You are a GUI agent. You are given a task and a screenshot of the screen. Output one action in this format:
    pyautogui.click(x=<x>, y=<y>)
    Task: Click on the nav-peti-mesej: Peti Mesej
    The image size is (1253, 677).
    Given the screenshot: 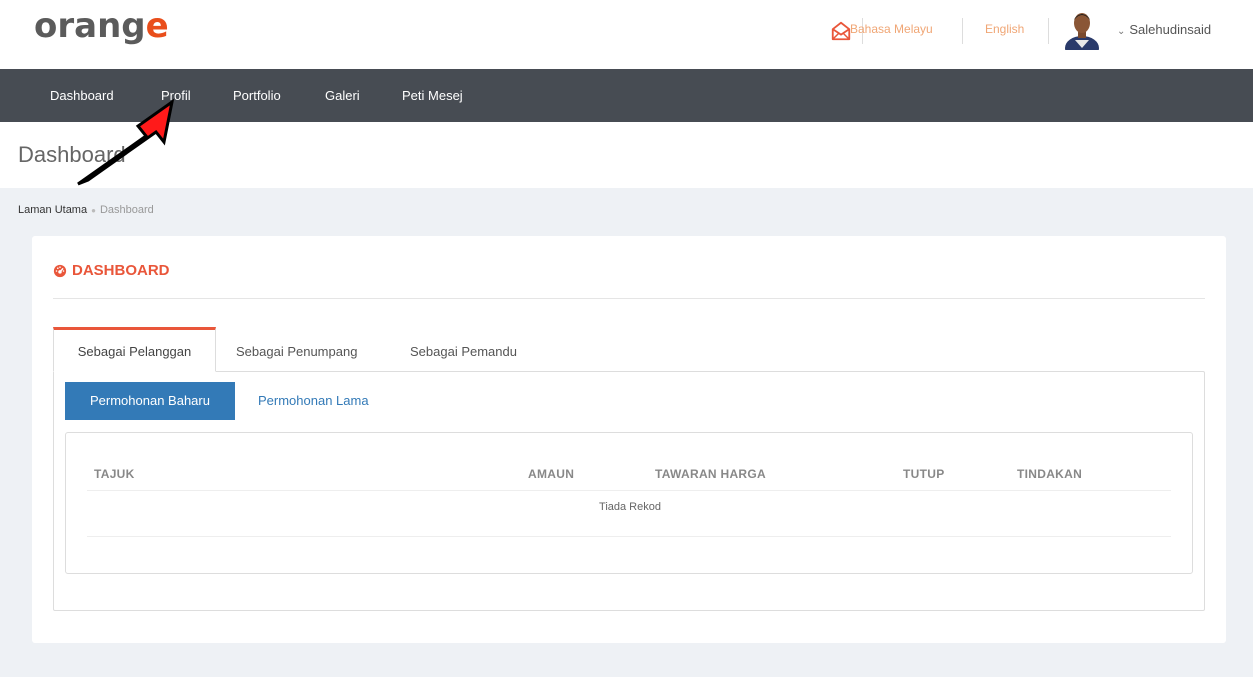 What is the action you would take?
    pyautogui.click(x=432, y=95)
    